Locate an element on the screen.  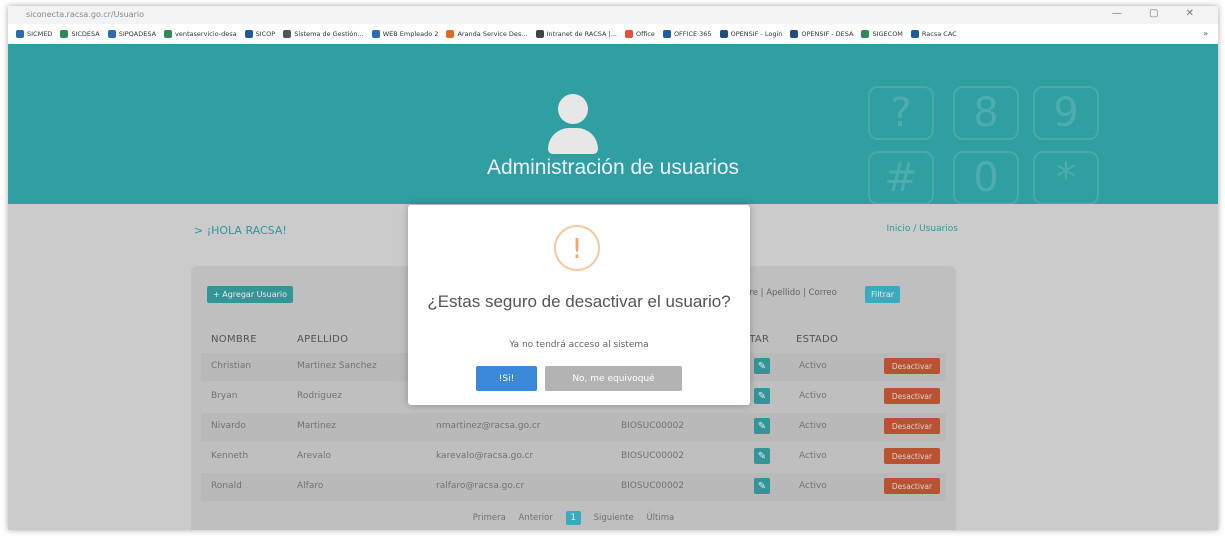
cancel-button: No, me equivoqué is located at coordinates (613, 378).